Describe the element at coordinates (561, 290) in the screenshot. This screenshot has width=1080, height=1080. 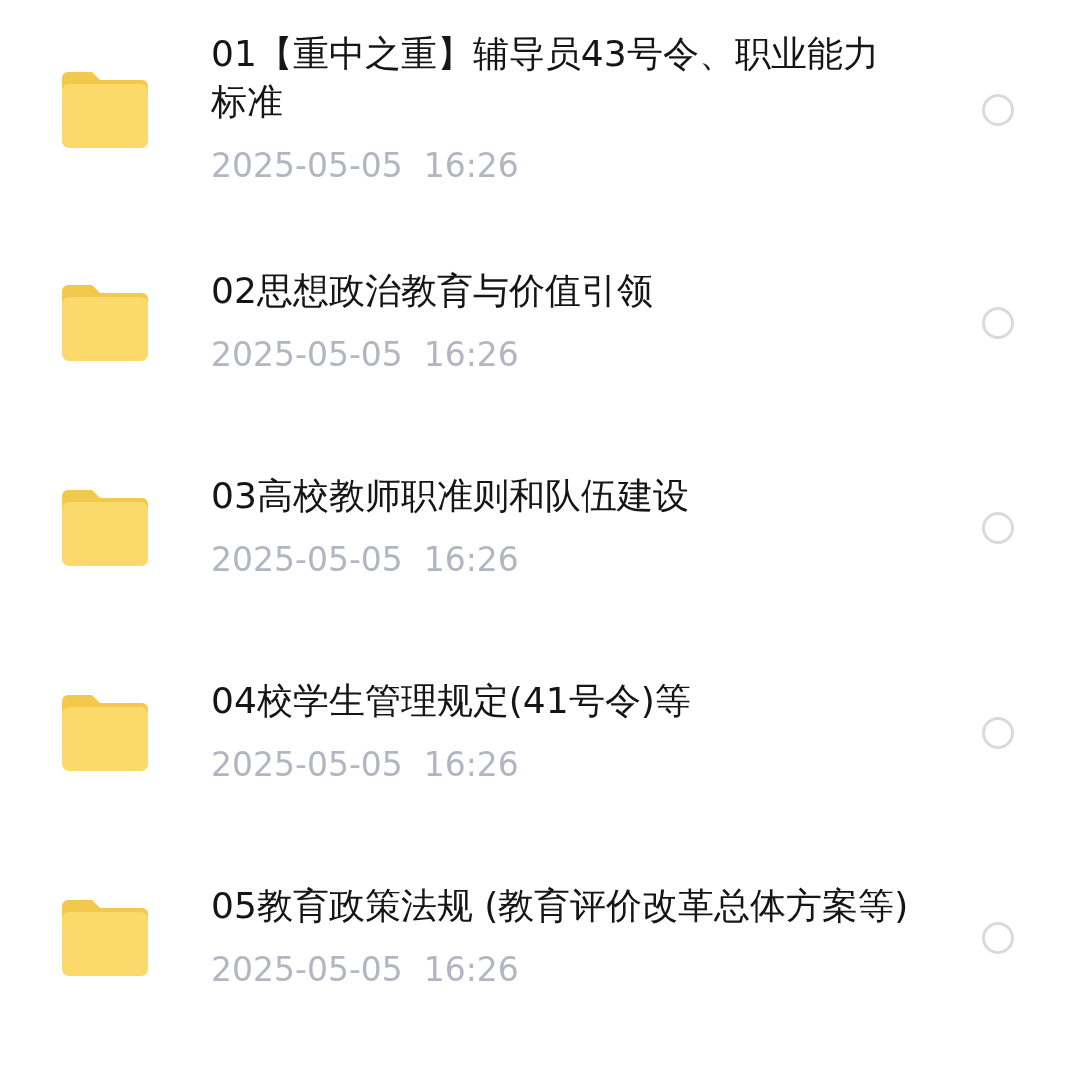
I see `folder-name: 02思想政治教育与价值引领` at that location.